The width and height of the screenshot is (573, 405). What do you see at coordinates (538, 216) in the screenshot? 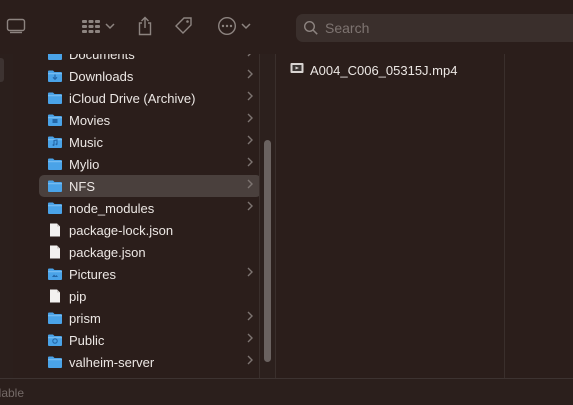
I see `right-column` at bounding box center [538, 216].